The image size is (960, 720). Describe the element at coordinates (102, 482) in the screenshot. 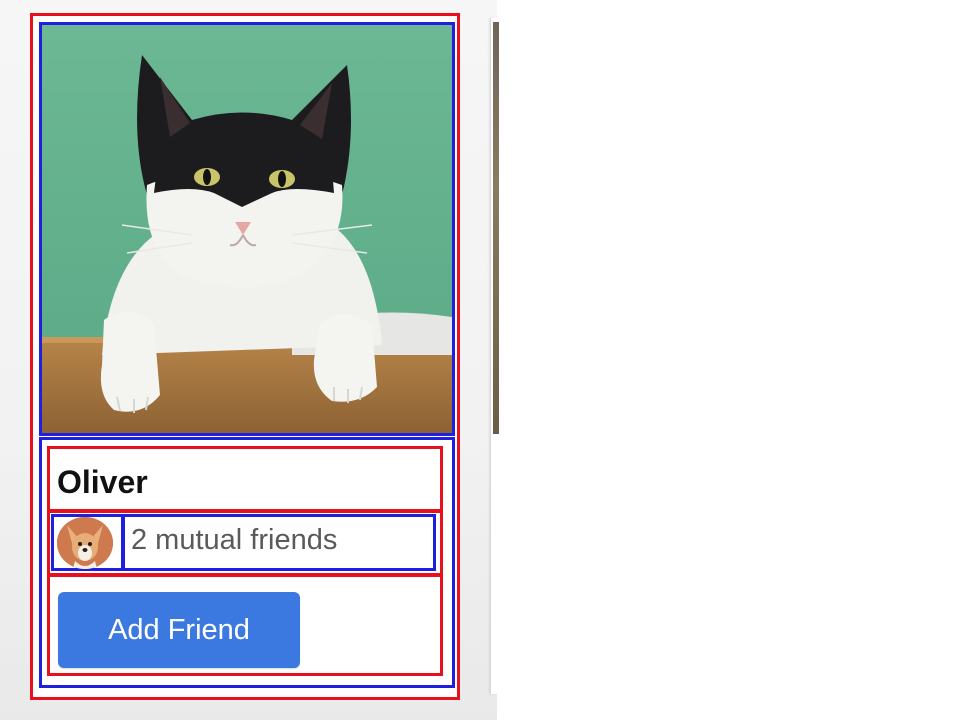

I see `friend-name: Oliver` at that location.